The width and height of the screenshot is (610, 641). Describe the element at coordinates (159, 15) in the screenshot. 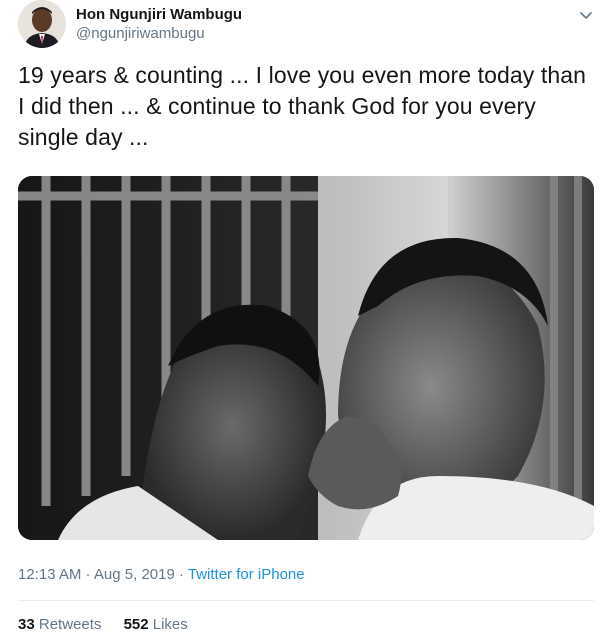

I see `author-name: Hon Ngunjiri Wambugu` at that location.